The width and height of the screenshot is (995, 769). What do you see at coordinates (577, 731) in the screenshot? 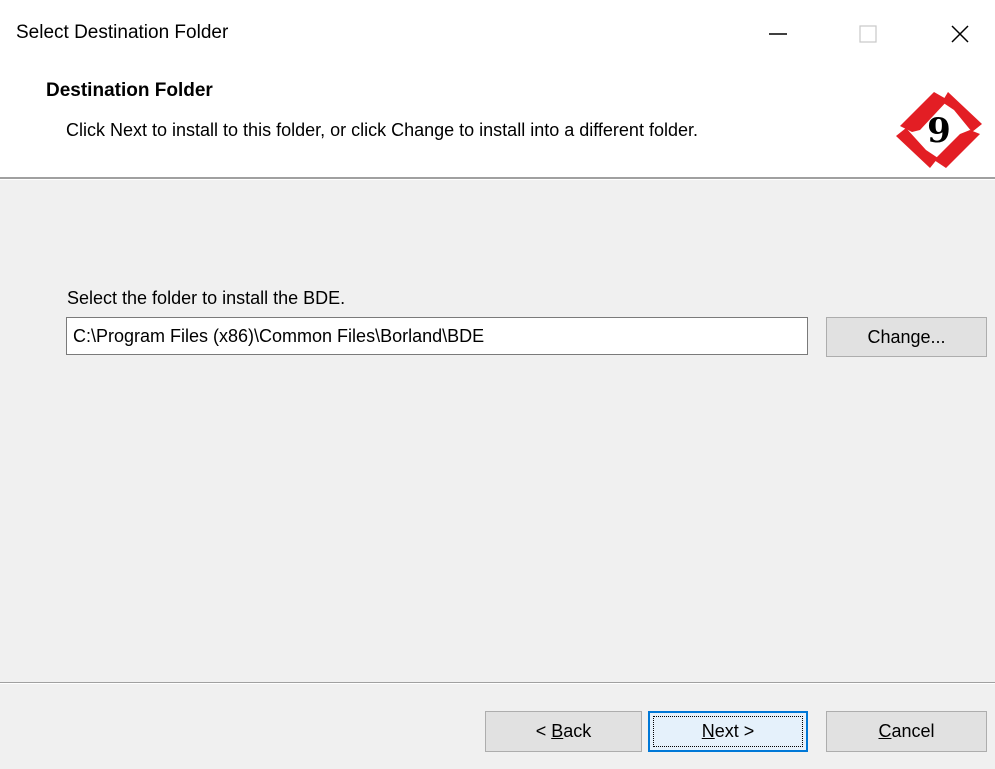
I see `back-label-rest: ack` at bounding box center [577, 731].